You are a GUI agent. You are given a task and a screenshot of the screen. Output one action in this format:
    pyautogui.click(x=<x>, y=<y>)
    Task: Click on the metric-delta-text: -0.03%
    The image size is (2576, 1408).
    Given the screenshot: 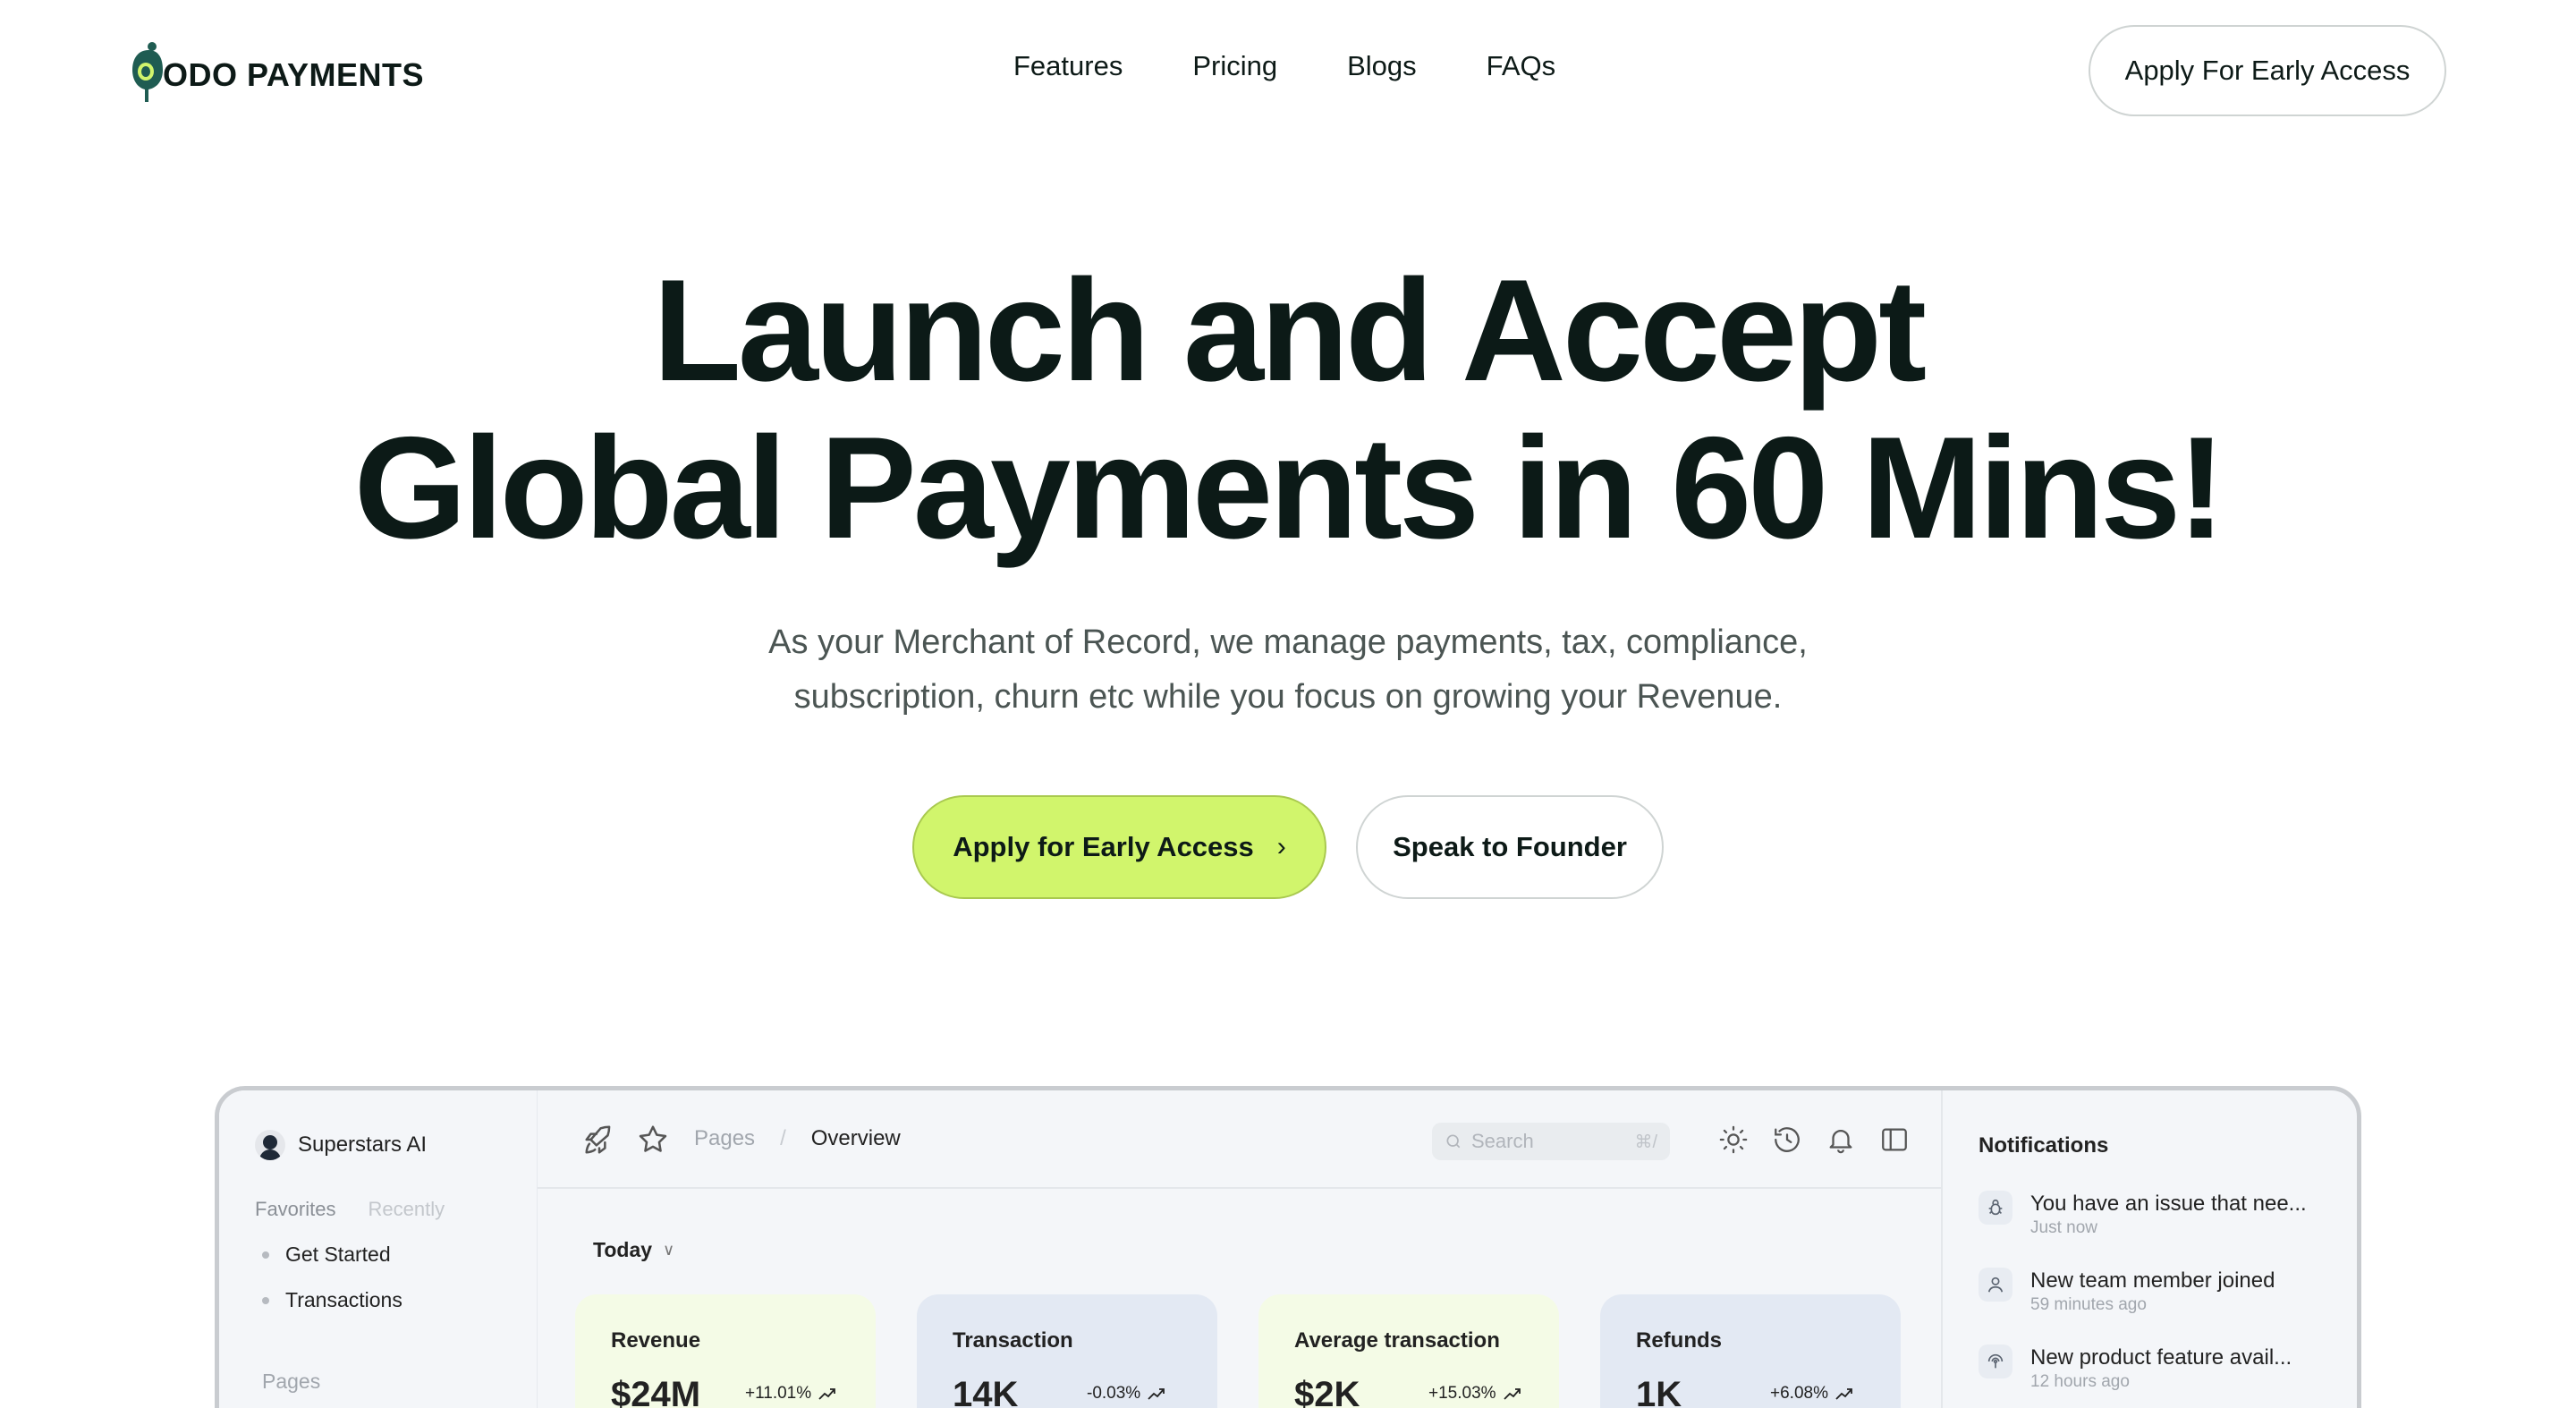 What is the action you would take?
    pyautogui.click(x=1114, y=1393)
    